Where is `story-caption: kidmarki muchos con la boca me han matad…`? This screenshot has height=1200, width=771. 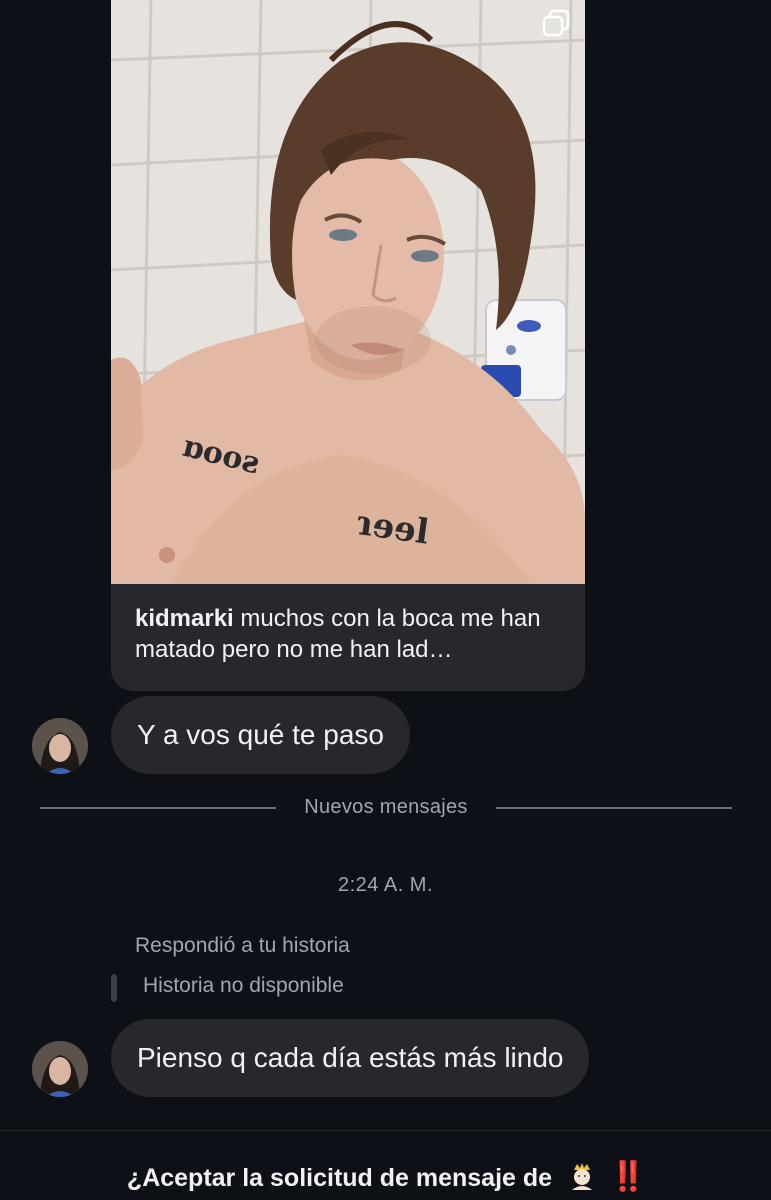
story-caption: kidmarki muchos con la boca me han matad… is located at coordinates (350, 634).